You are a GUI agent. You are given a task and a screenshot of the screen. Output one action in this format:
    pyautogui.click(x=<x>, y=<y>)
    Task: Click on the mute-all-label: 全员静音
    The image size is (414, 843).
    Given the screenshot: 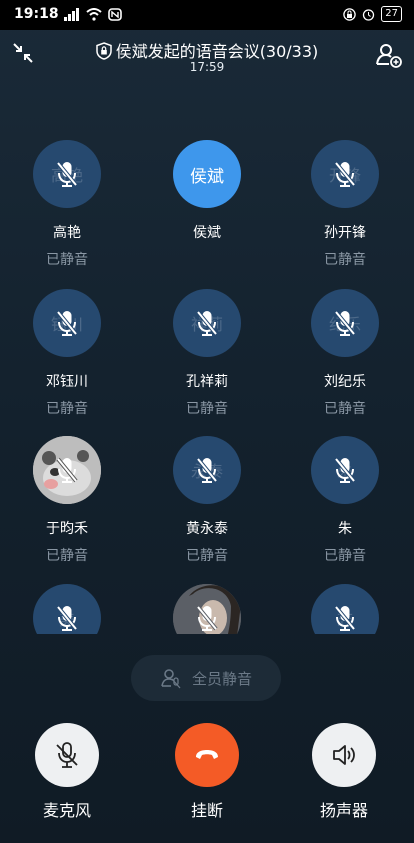 What is the action you would take?
    pyautogui.click(x=221, y=678)
    